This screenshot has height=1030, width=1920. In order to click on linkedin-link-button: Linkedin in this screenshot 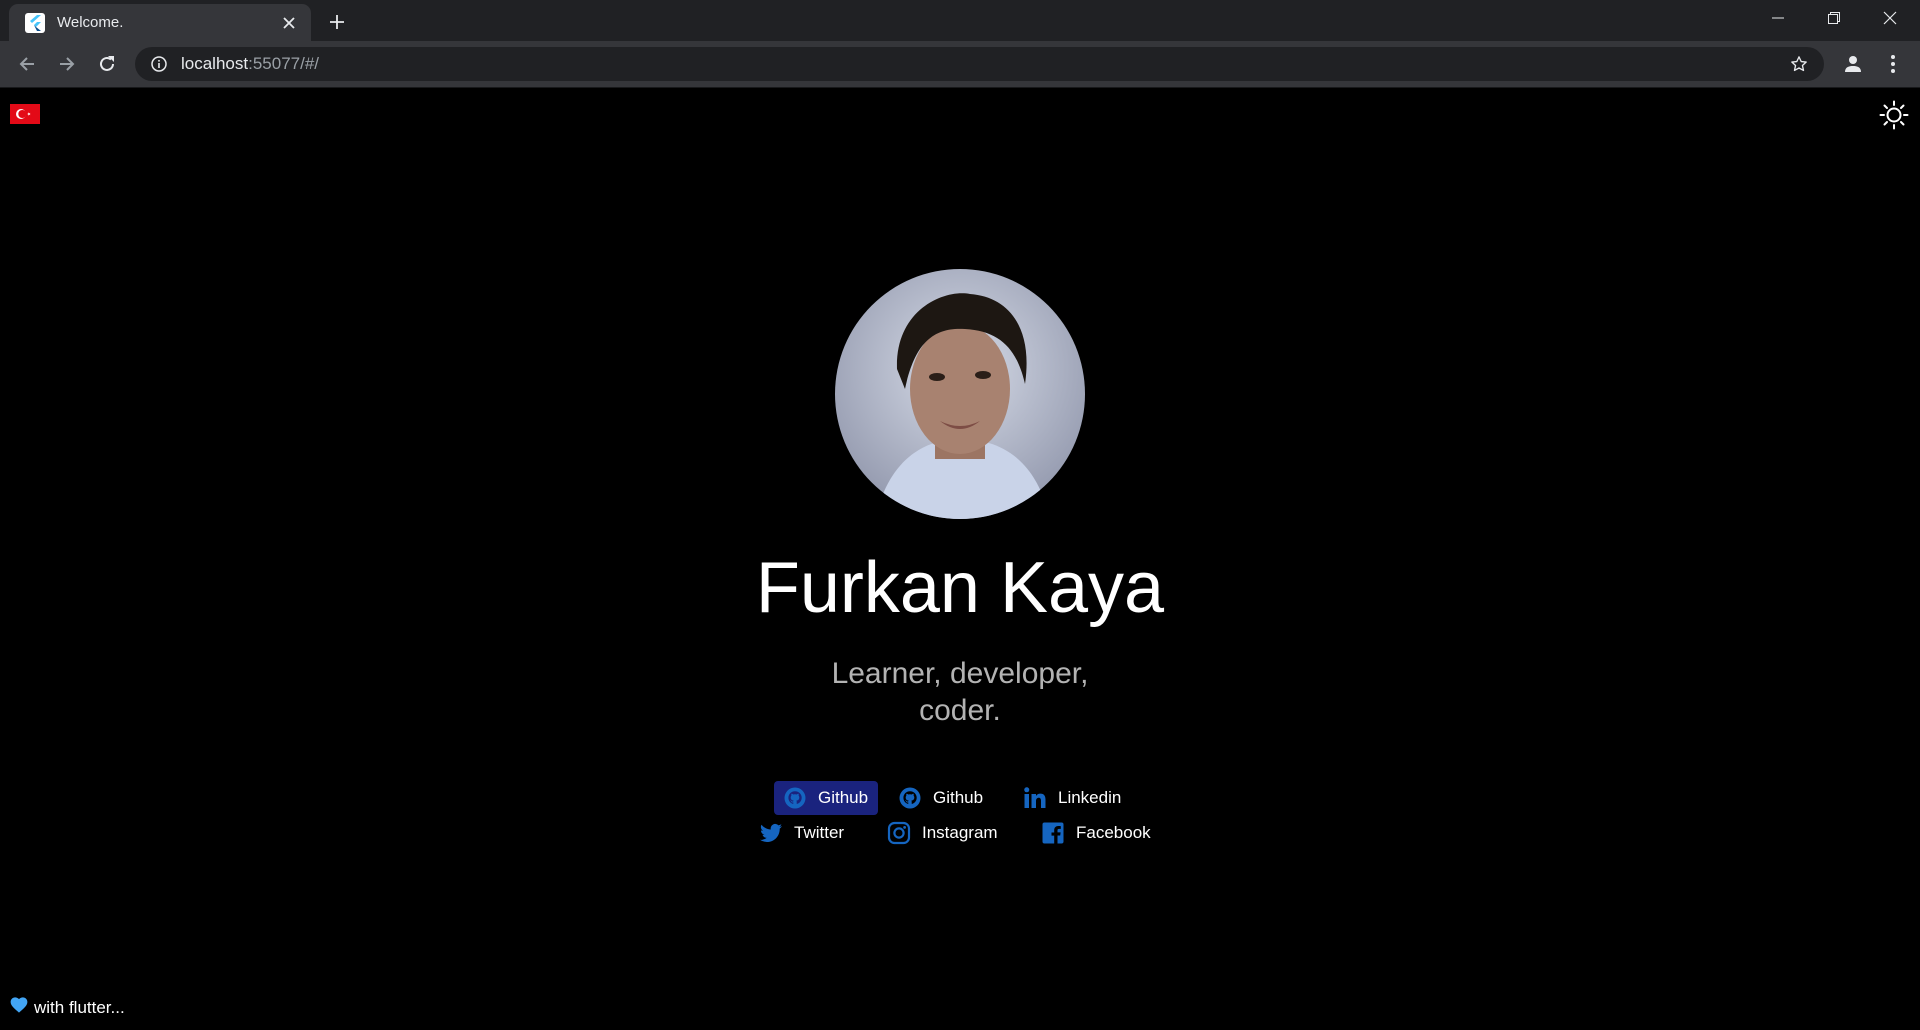, I will do `click(1071, 798)`.